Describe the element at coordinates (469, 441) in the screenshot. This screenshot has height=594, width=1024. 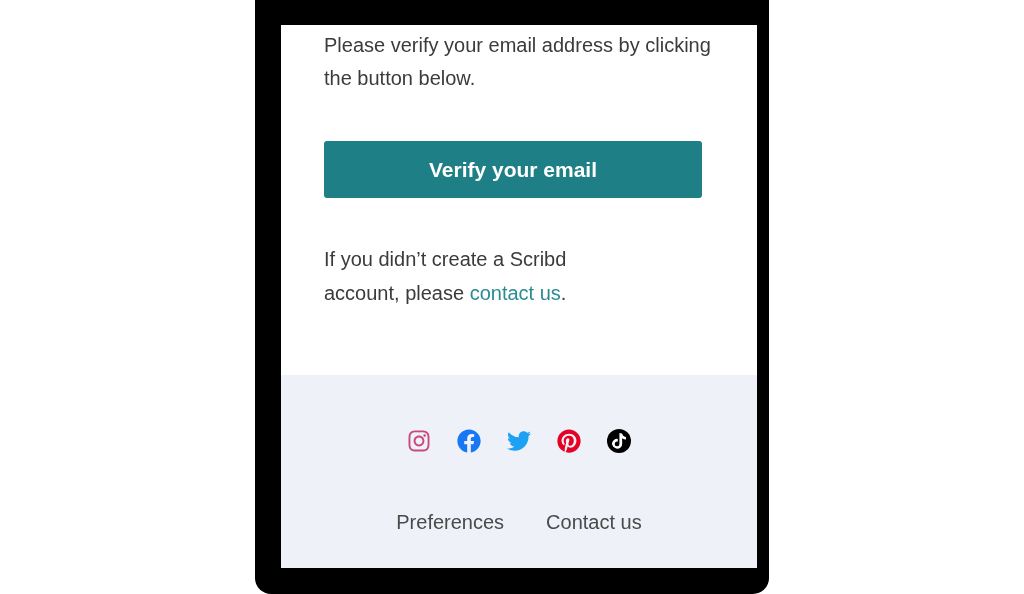
I see `facebook-icon` at that location.